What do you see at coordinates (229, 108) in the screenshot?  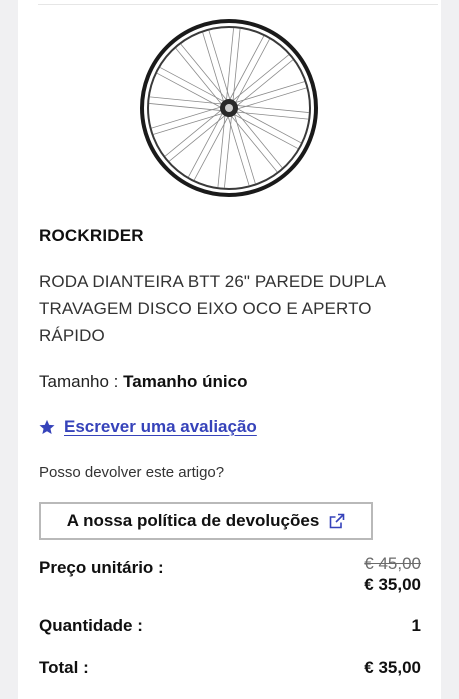 I see `bicycle-wheel-image` at bounding box center [229, 108].